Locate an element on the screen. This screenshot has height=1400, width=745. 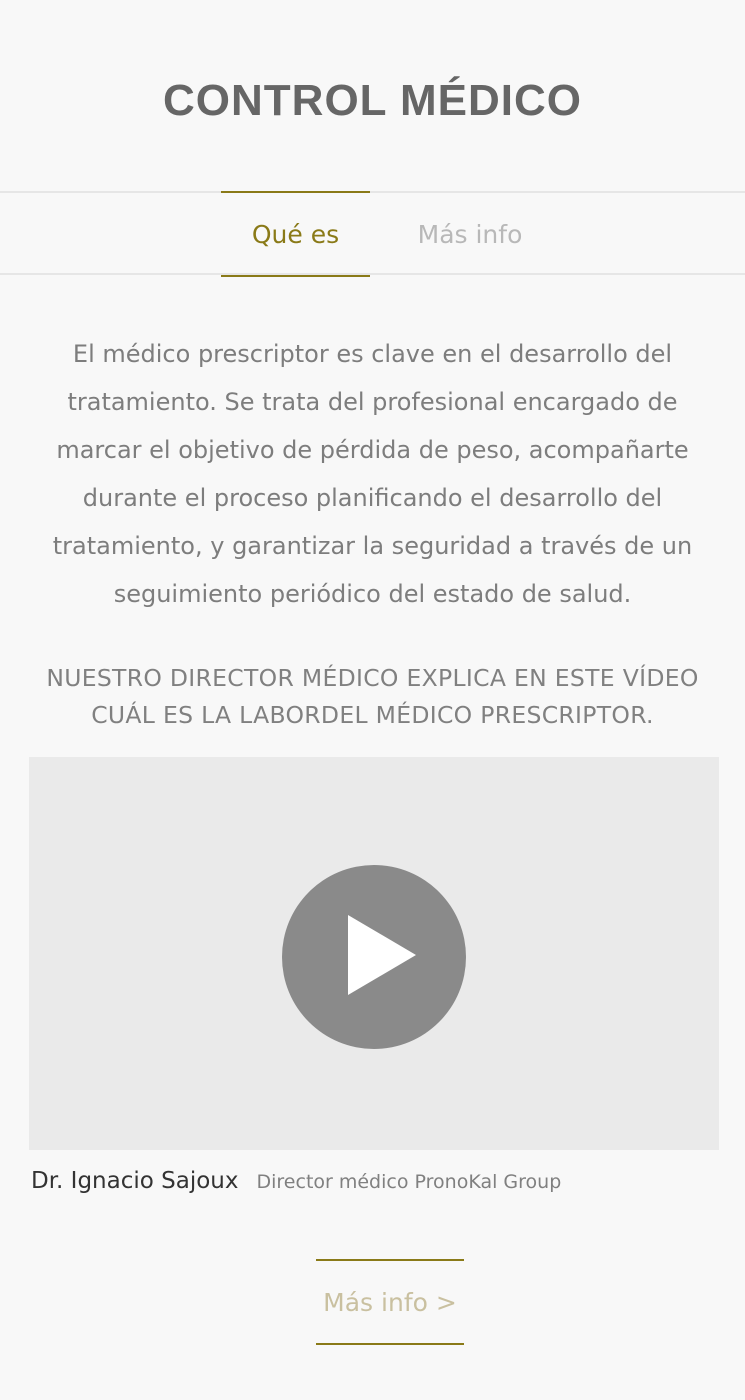
tab-mas-info: Más info is located at coordinates (470, 234).